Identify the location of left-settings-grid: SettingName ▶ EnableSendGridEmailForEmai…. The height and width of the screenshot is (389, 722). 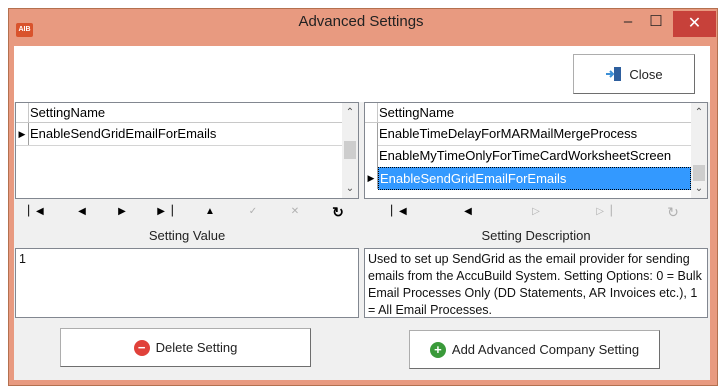
(187, 150).